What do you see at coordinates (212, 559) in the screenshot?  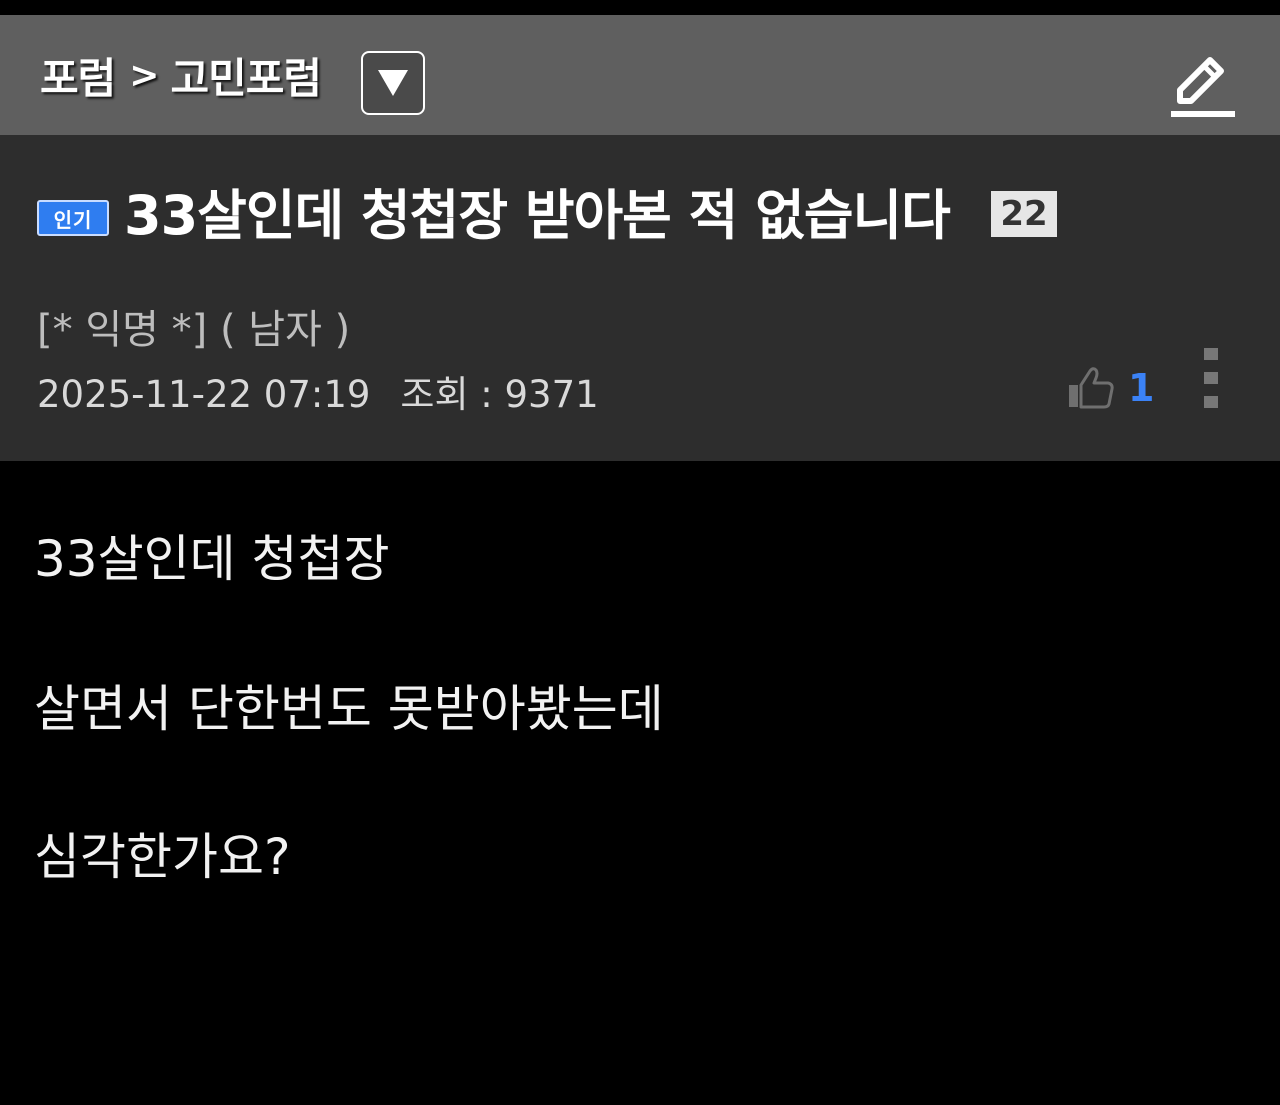 I see `body-line-1: 33살인데 청첩장` at bounding box center [212, 559].